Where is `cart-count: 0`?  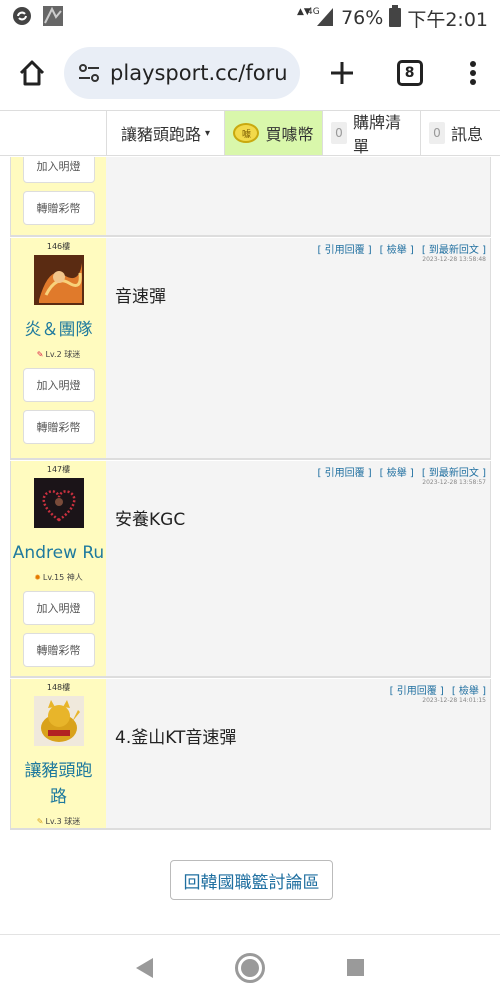 cart-count: 0 is located at coordinates (339, 133).